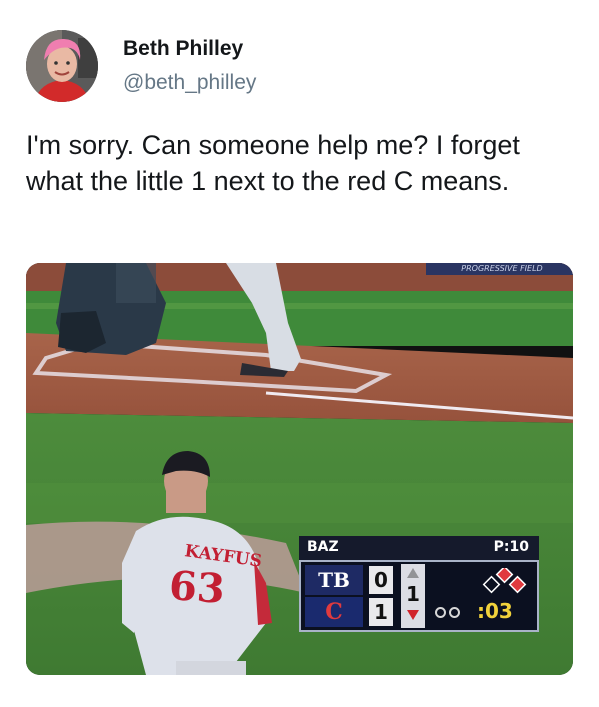  Describe the element at coordinates (197, 587) in the screenshot. I see `jersey-number: 63` at that location.